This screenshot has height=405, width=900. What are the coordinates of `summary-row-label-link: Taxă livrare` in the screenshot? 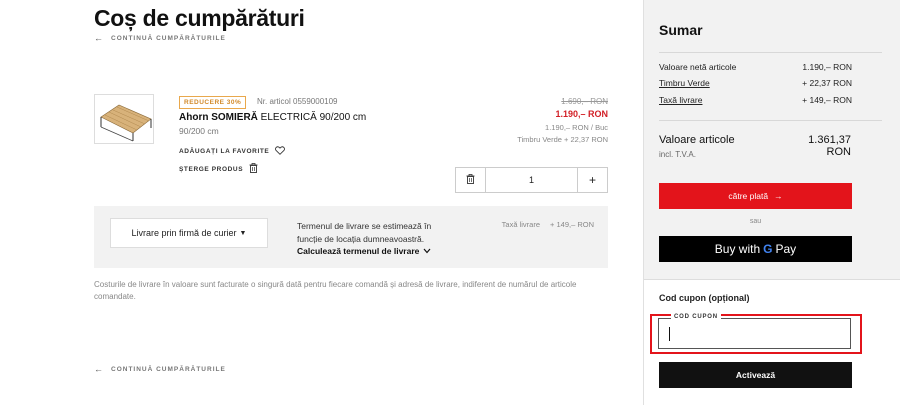 It's located at (680, 100).